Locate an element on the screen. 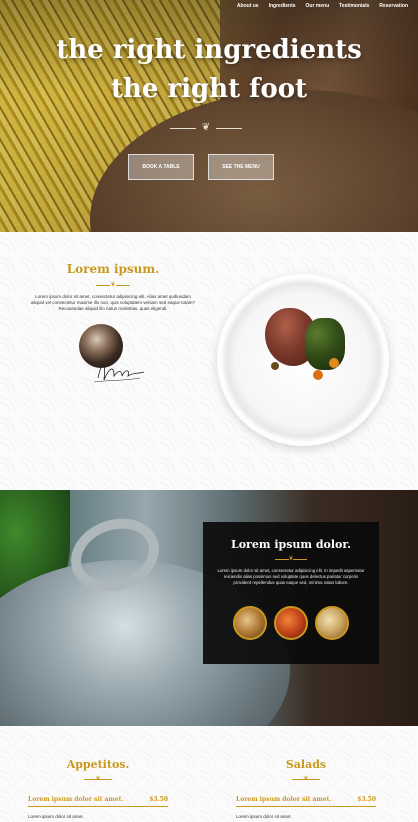 This screenshot has height=822, width=418. nav-reservation: Reservation is located at coordinates (393, 6).